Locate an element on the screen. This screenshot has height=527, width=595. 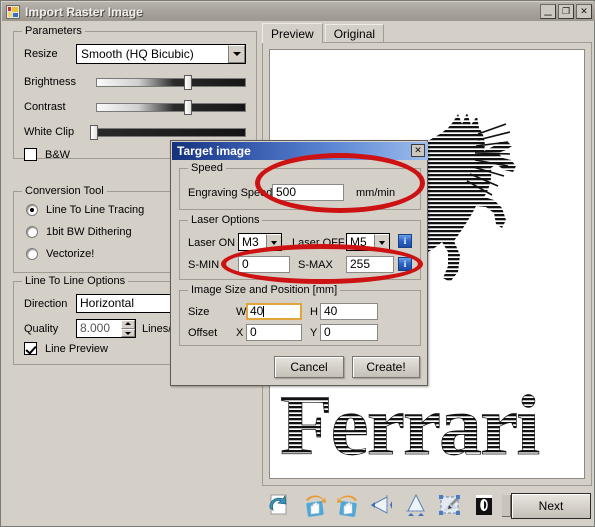
target-dialog-close-button: ✕ is located at coordinates (418, 150).